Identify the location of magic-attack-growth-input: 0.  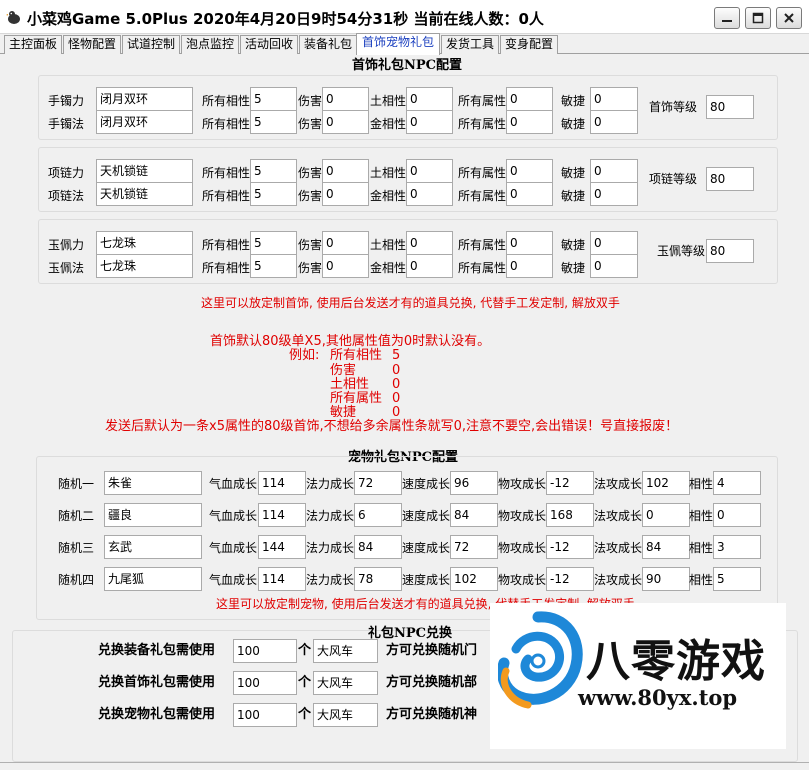
(666, 515).